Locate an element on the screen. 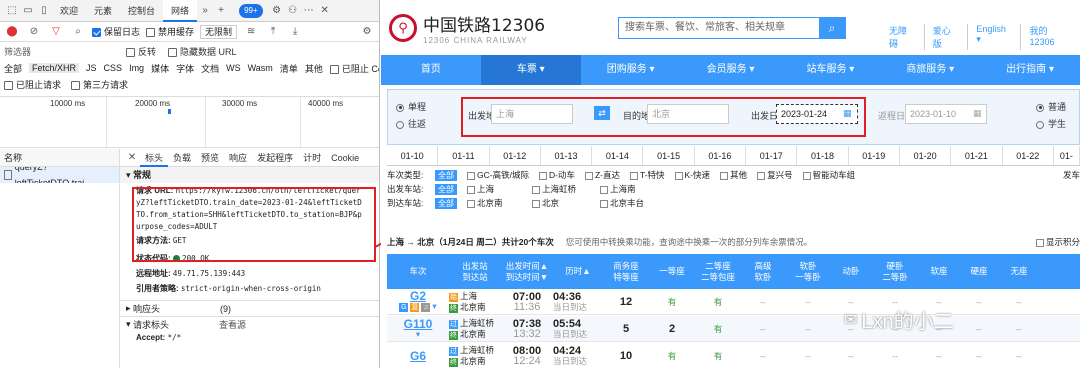 This screenshot has height=368, width=1080. date-tab: 01-11 is located at coordinates (464, 155).